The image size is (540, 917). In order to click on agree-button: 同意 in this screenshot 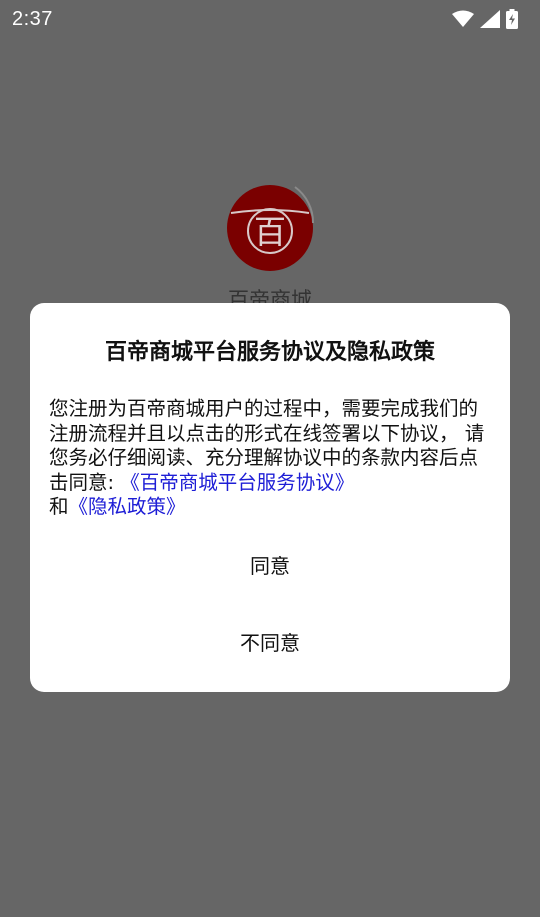, I will do `click(270, 564)`.